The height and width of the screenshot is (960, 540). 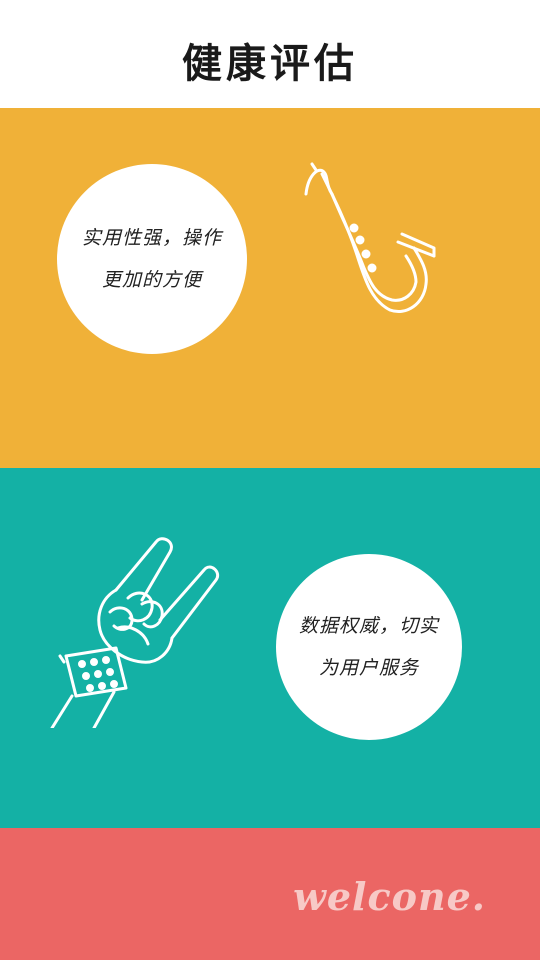 What do you see at coordinates (389, 896) in the screenshot?
I see `welcome-text: welcone.` at bounding box center [389, 896].